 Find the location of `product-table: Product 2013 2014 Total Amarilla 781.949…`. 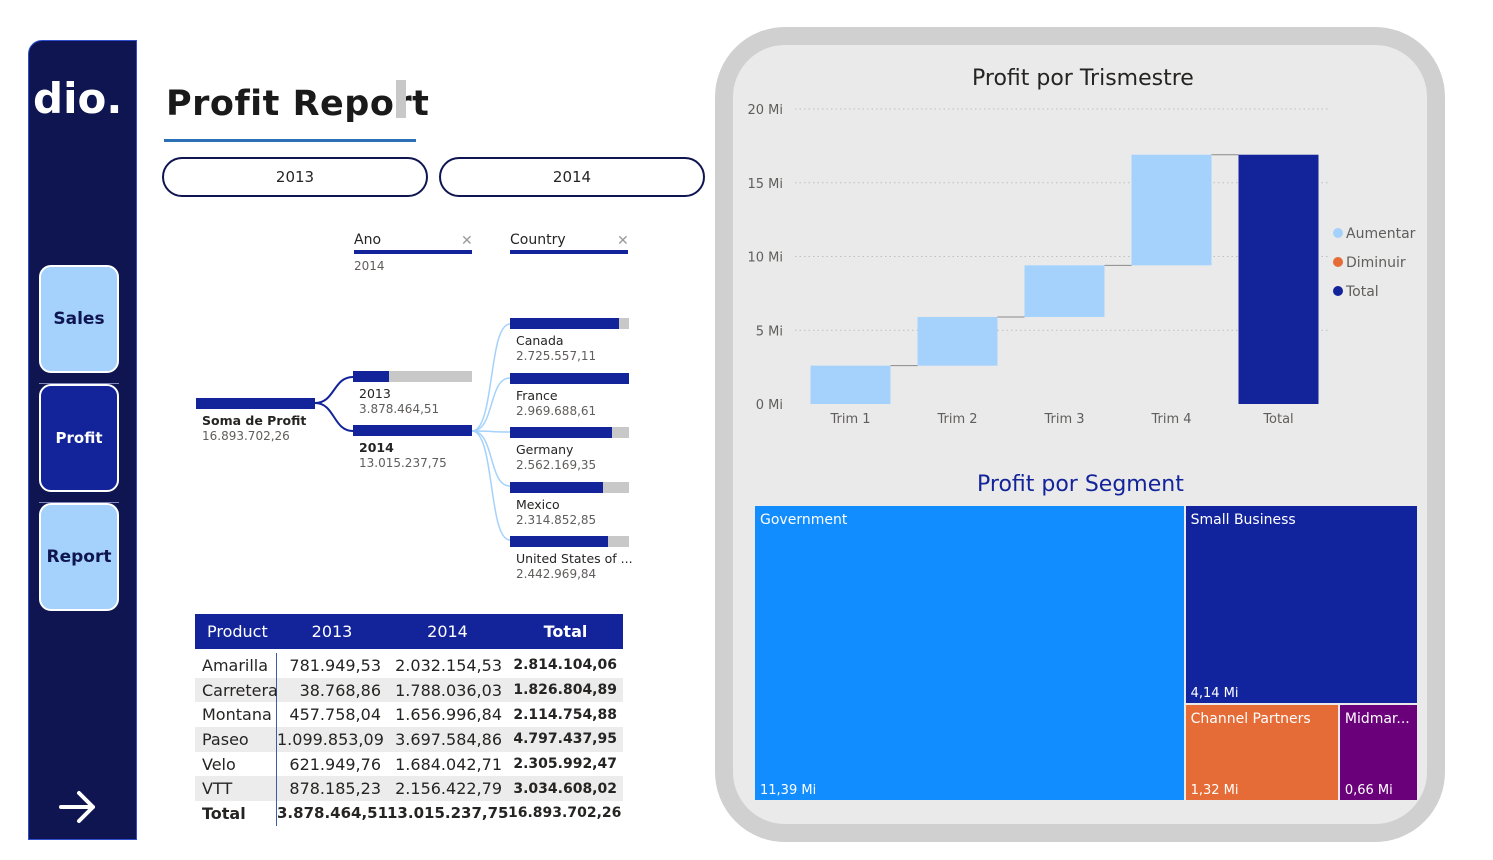

product-table: Product 2013 2014 Total Amarilla 781.949… is located at coordinates (409, 720).